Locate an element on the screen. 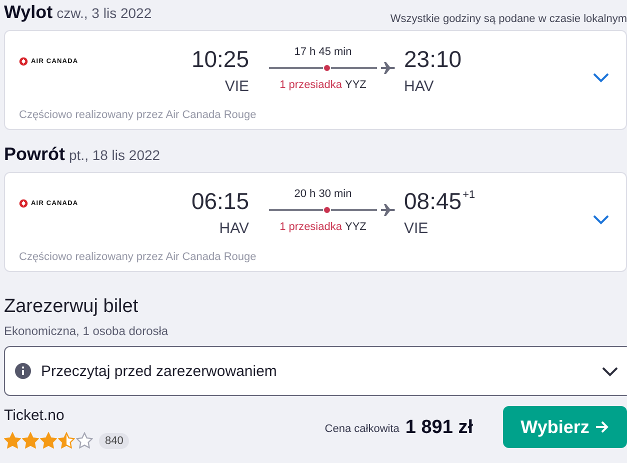  day-offset: +1 is located at coordinates (469, 196).